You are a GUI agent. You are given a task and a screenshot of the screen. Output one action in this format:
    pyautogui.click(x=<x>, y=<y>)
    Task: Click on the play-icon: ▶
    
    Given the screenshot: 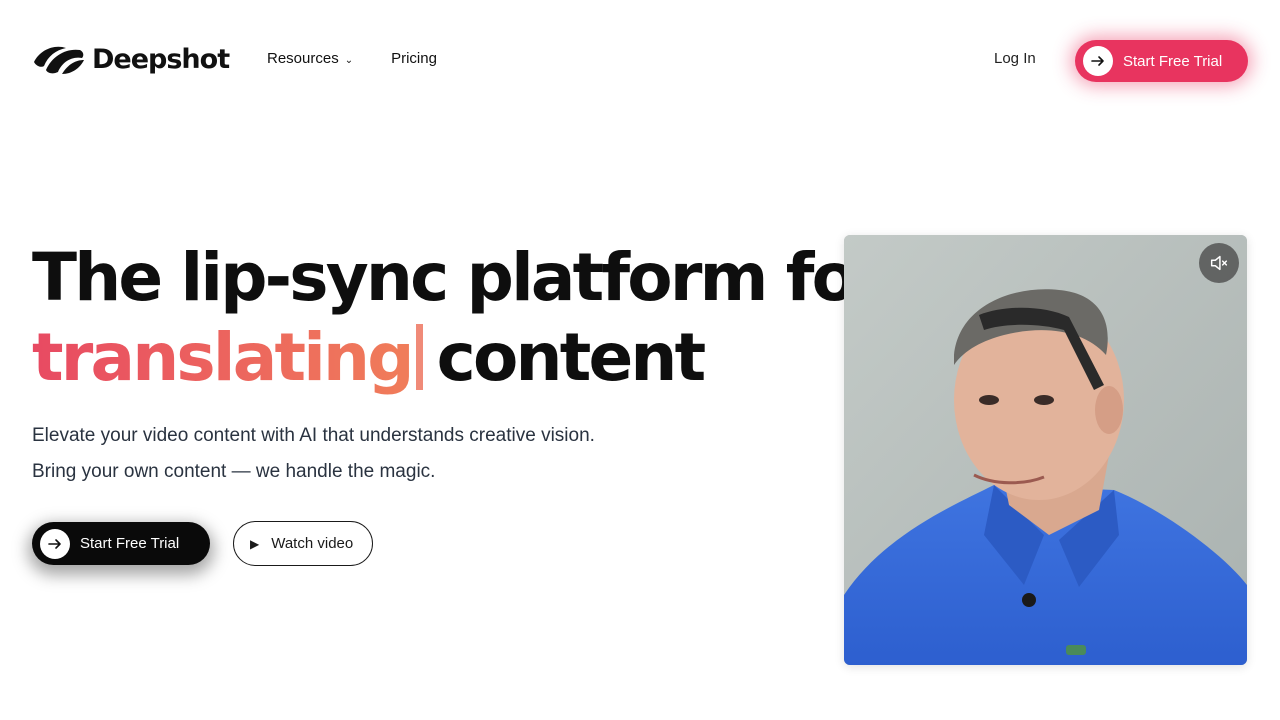 What is the action you would take?
    pyautogui.click(x=255, y=543)
    